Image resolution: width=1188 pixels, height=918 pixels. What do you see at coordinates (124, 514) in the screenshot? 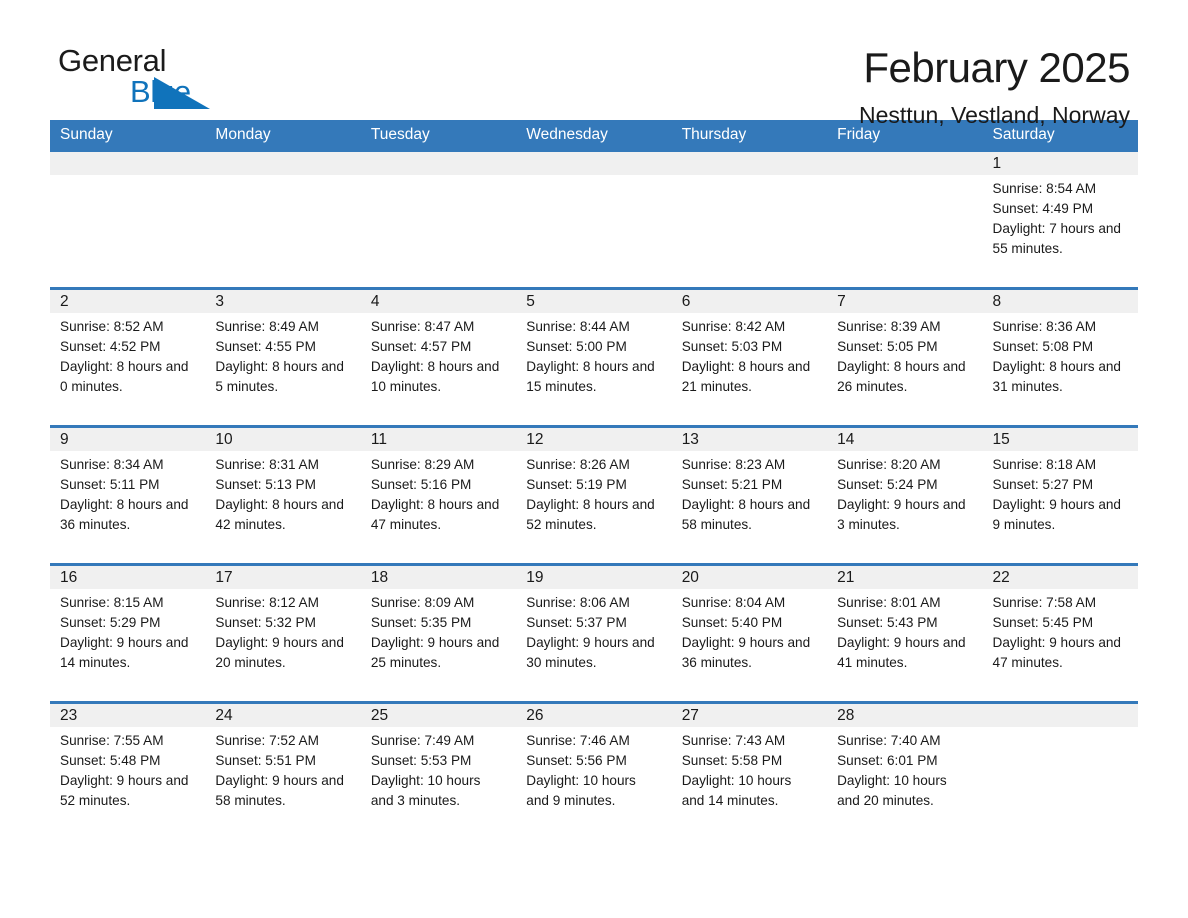
I see `daylight-text: Daylight: 8 hours and 36 minutes.` at bounding box center [124, 514].